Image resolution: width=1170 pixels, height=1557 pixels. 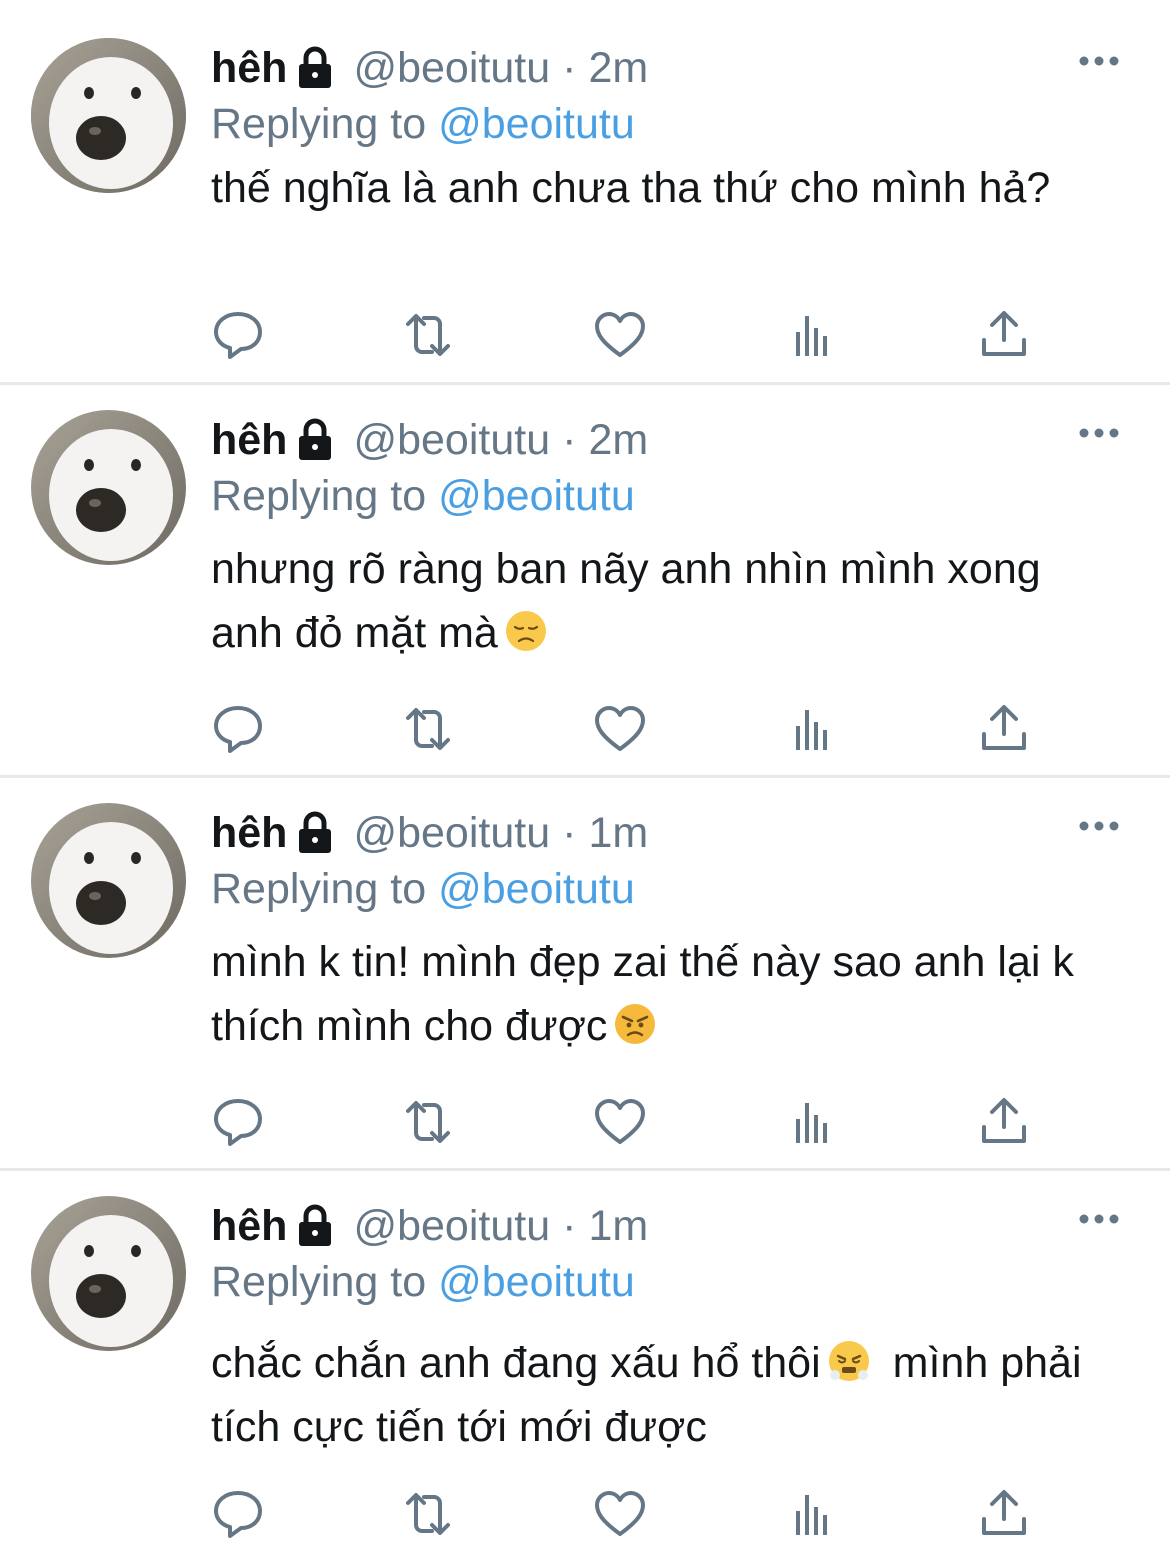 What do you see at coordinates (635, 1024) in the screenshot?
I see `angry-face-icon` at bounding box center [635, 1024].